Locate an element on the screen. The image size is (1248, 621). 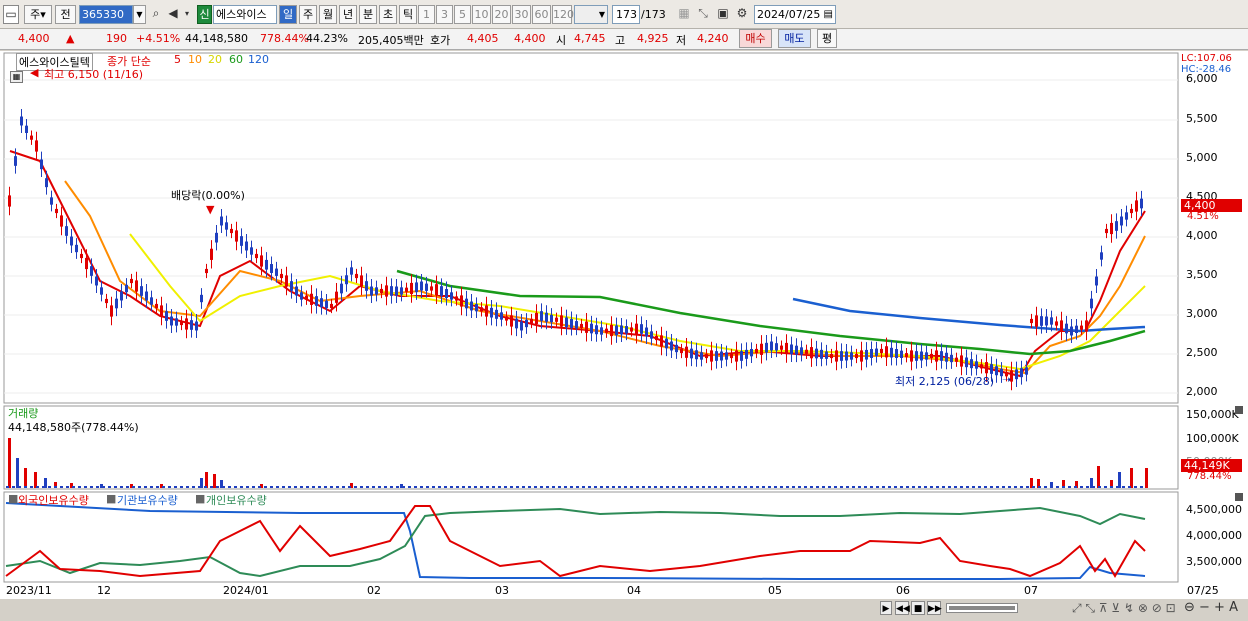
minute-1: 1 is located at coordinates (426, 14).